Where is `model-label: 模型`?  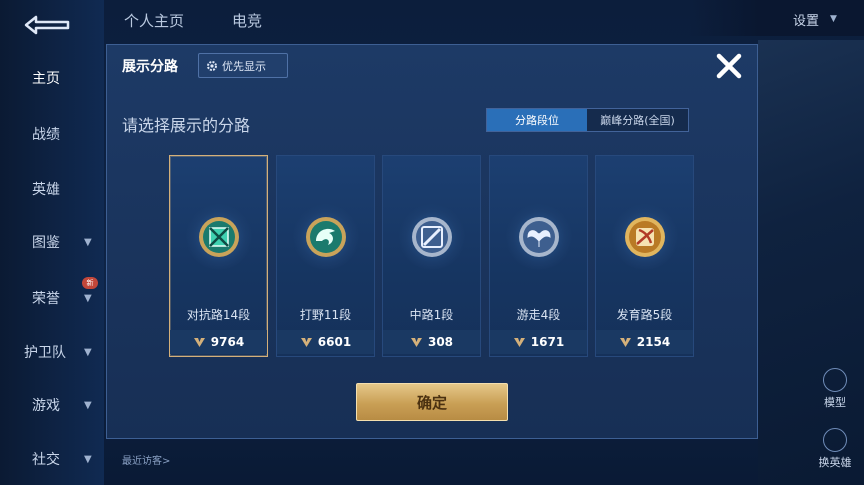
model-label: 模型 is located at coordinates (835, 402).